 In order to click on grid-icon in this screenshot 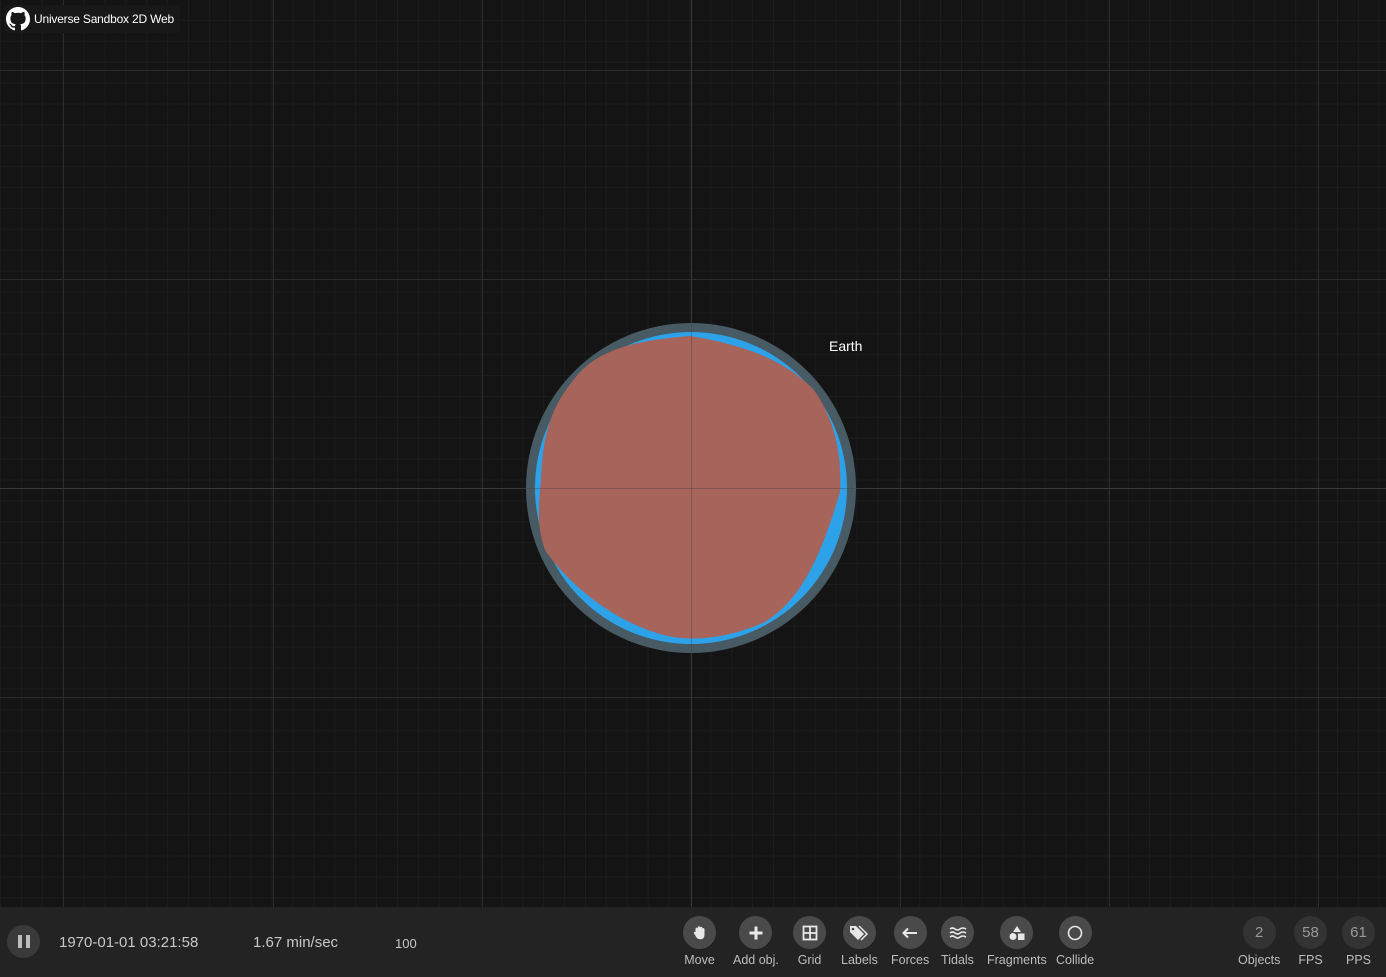, I will do `click(809, 932)`.